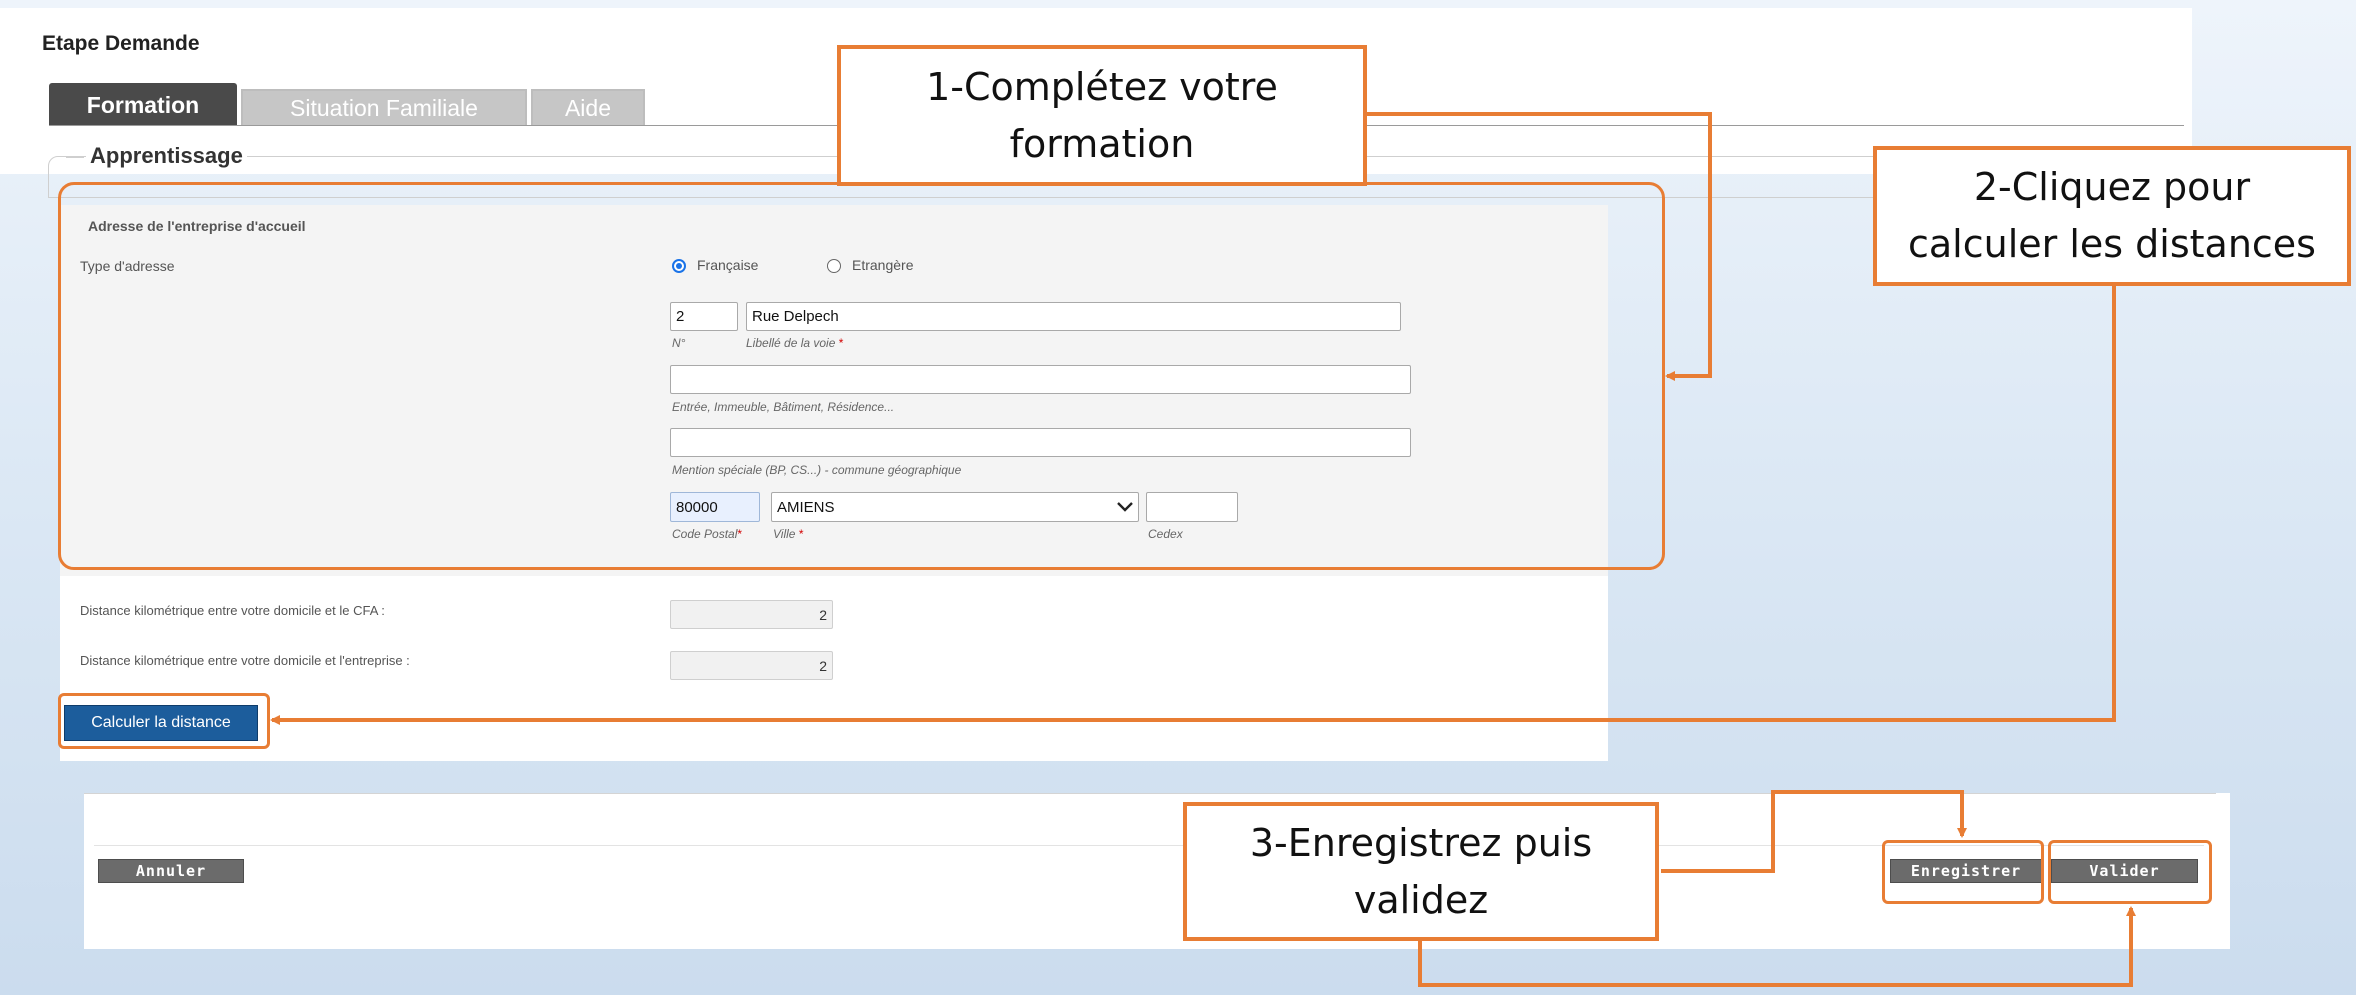 The image size is (2356, 995). I want to click on callout-step1-line1: 1-Complétez votre, so click(1102, 86).